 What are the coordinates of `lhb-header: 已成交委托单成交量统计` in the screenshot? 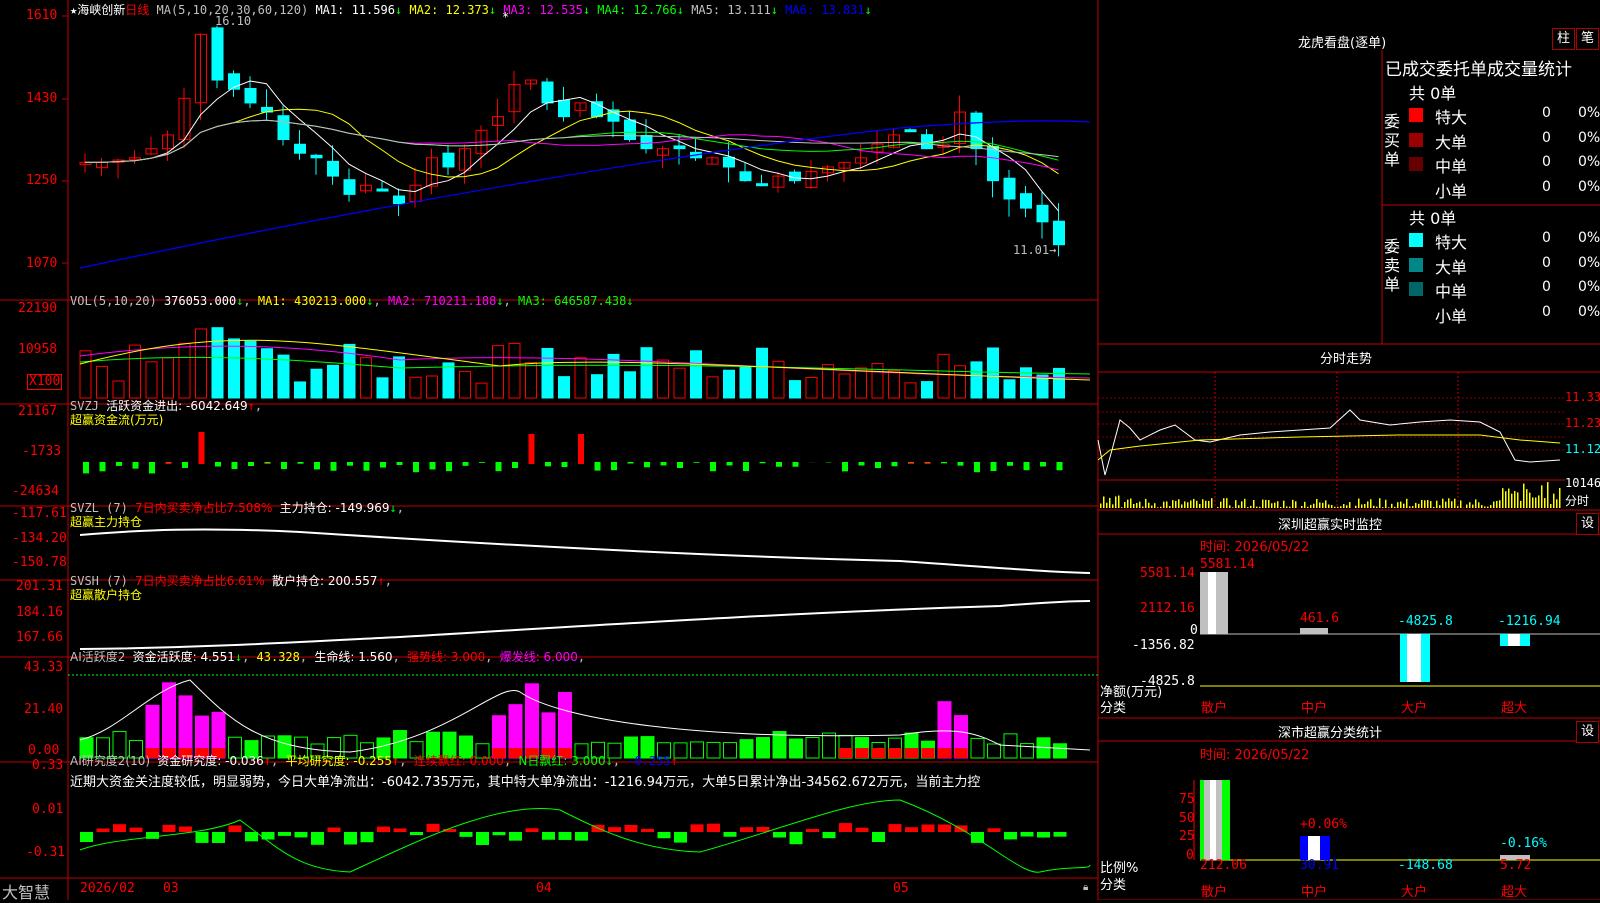 It's located at (1478, 67).